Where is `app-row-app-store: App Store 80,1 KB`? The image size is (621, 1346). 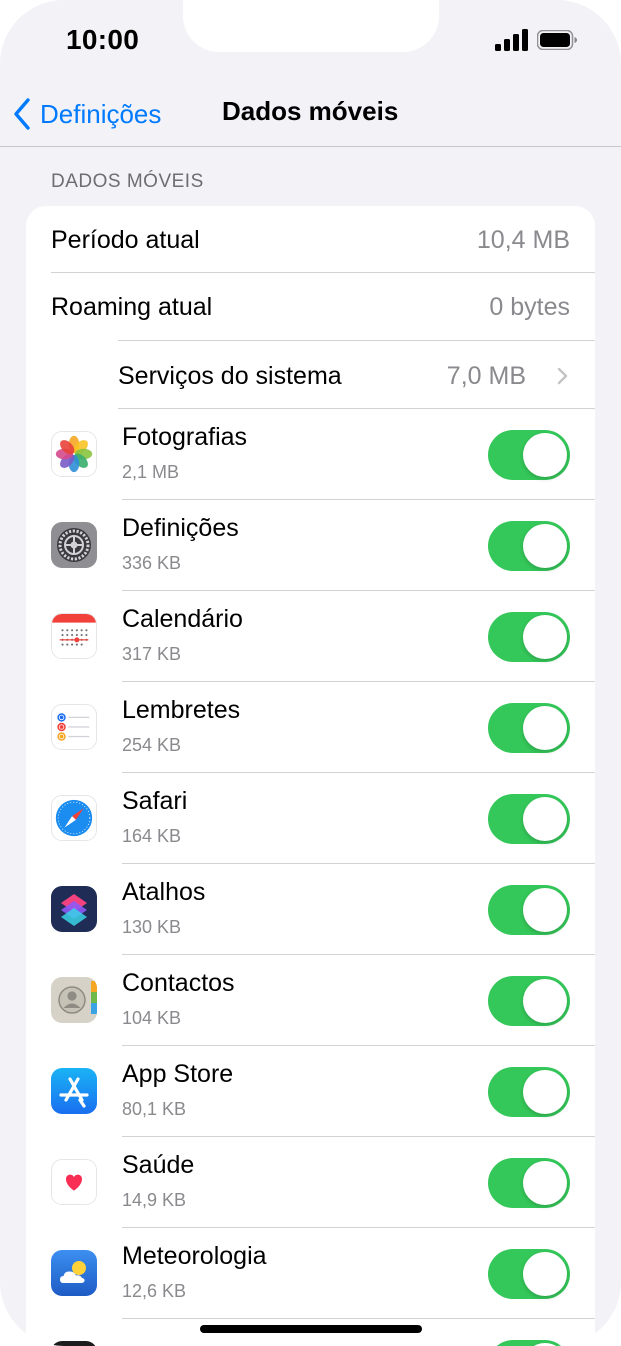
app-row-app-store: App Store 80,1 KB is located at coordinates (310, 1091).